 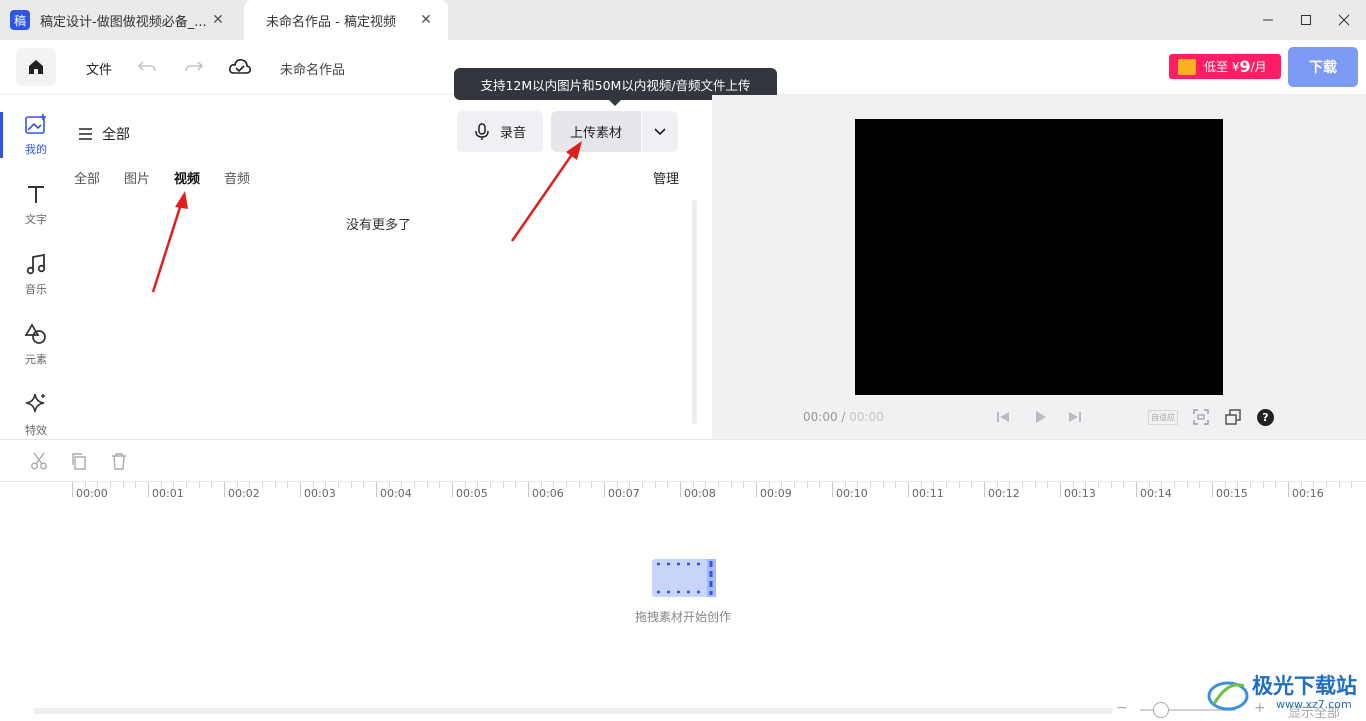 What do you see at coordinates (1201, 417) in the screenshot?
I see `fit-screen-icon` at bounding box center [1201, 417].